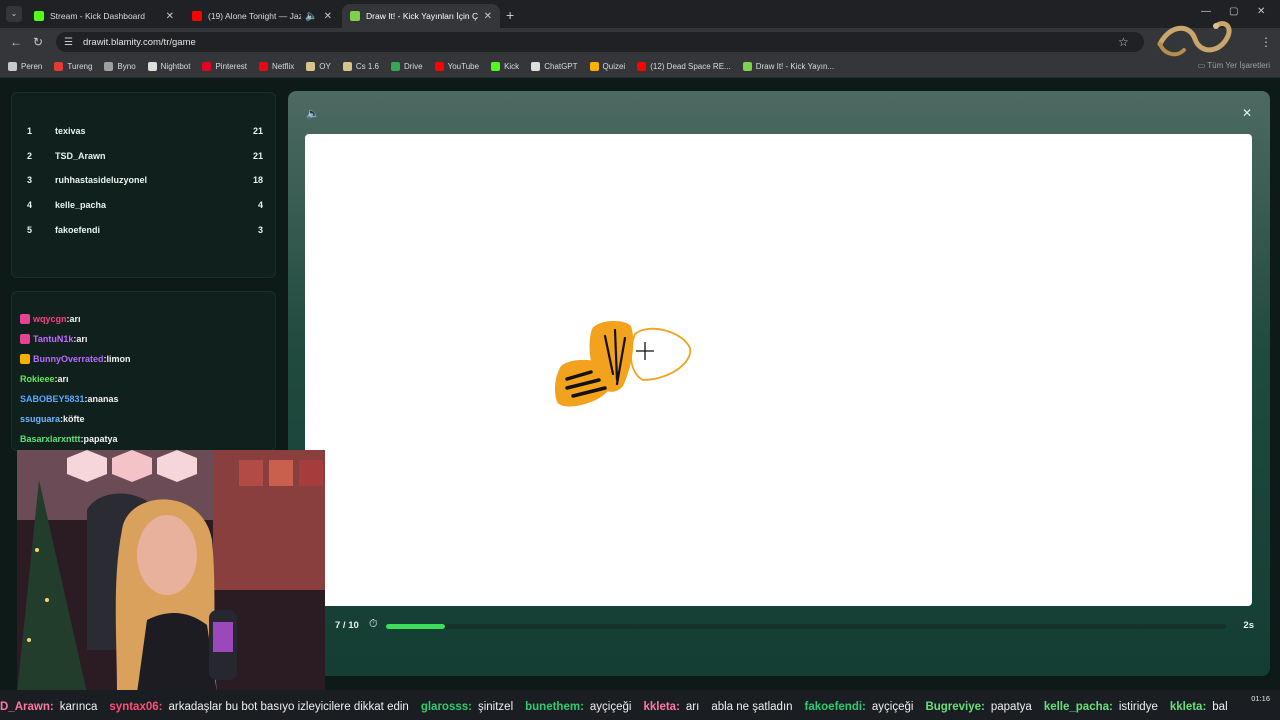 Image resolution: width=1280 pixels, height=720 pixels. Describe the element at coordinates (622, 363) in the screenshot. I see `bee-drawing` at that location.